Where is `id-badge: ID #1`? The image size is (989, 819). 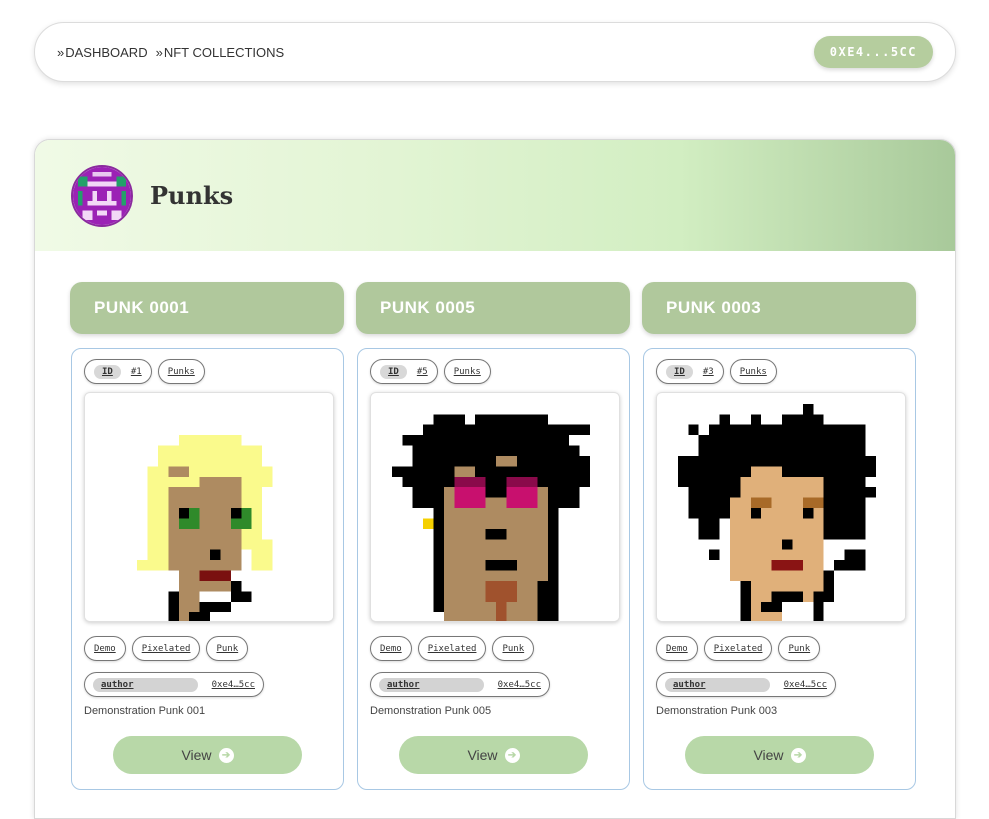
id-badge: ID #1 is located at coordinates (118, 371).